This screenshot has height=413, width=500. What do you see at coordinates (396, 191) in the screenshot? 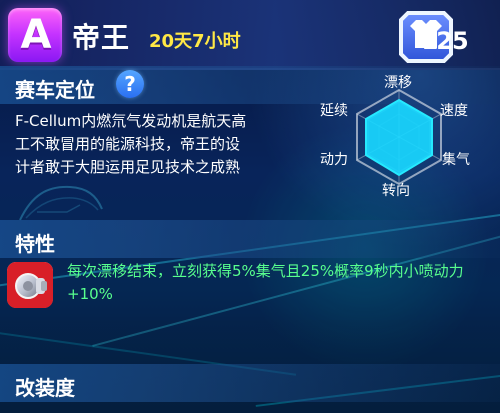
I see `radar-label-steering: 转向` at bounding box center [396, 191].